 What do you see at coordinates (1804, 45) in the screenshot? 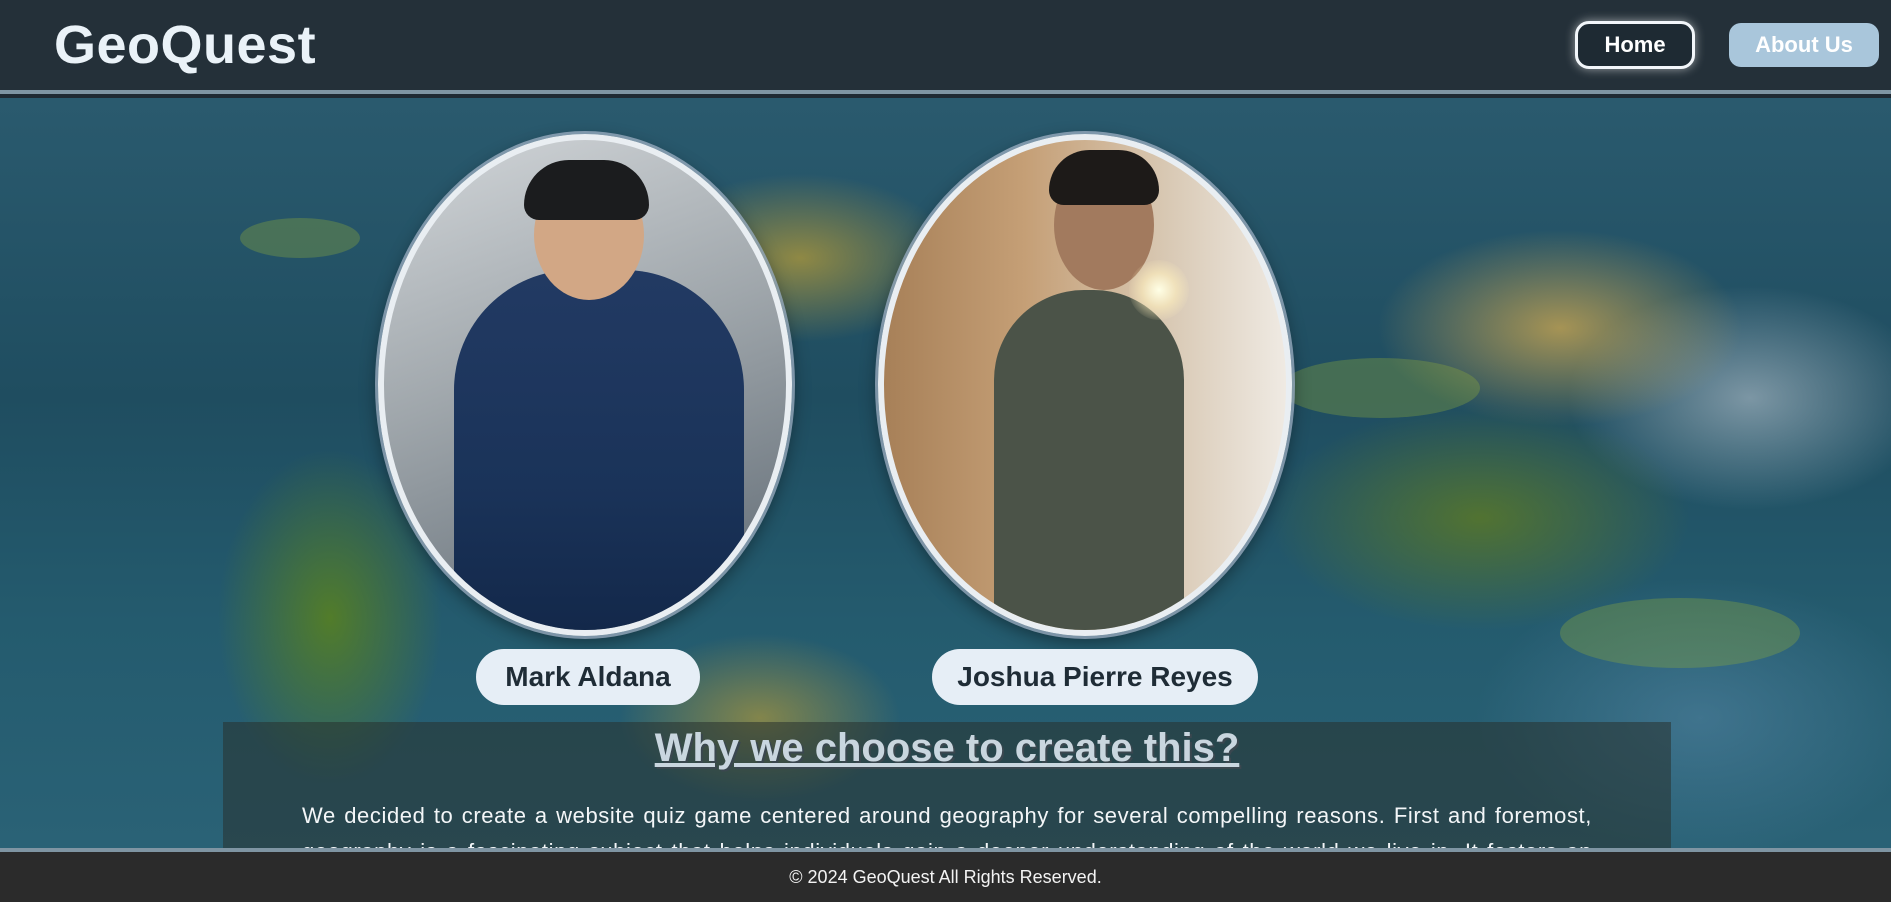
I see `nav-about-button: About Us` at bounding box center [1804, 45].